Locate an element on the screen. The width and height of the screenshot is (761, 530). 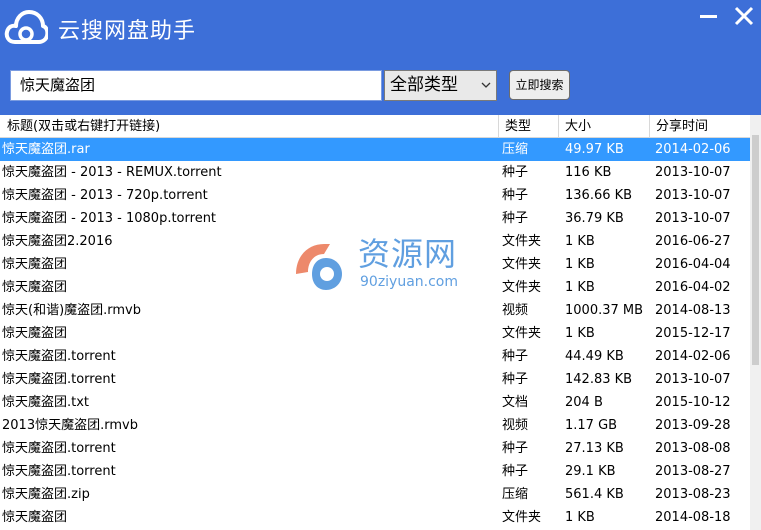
row-name: 惊天魔盗团2.2016 is located at coordinates (57, 241).